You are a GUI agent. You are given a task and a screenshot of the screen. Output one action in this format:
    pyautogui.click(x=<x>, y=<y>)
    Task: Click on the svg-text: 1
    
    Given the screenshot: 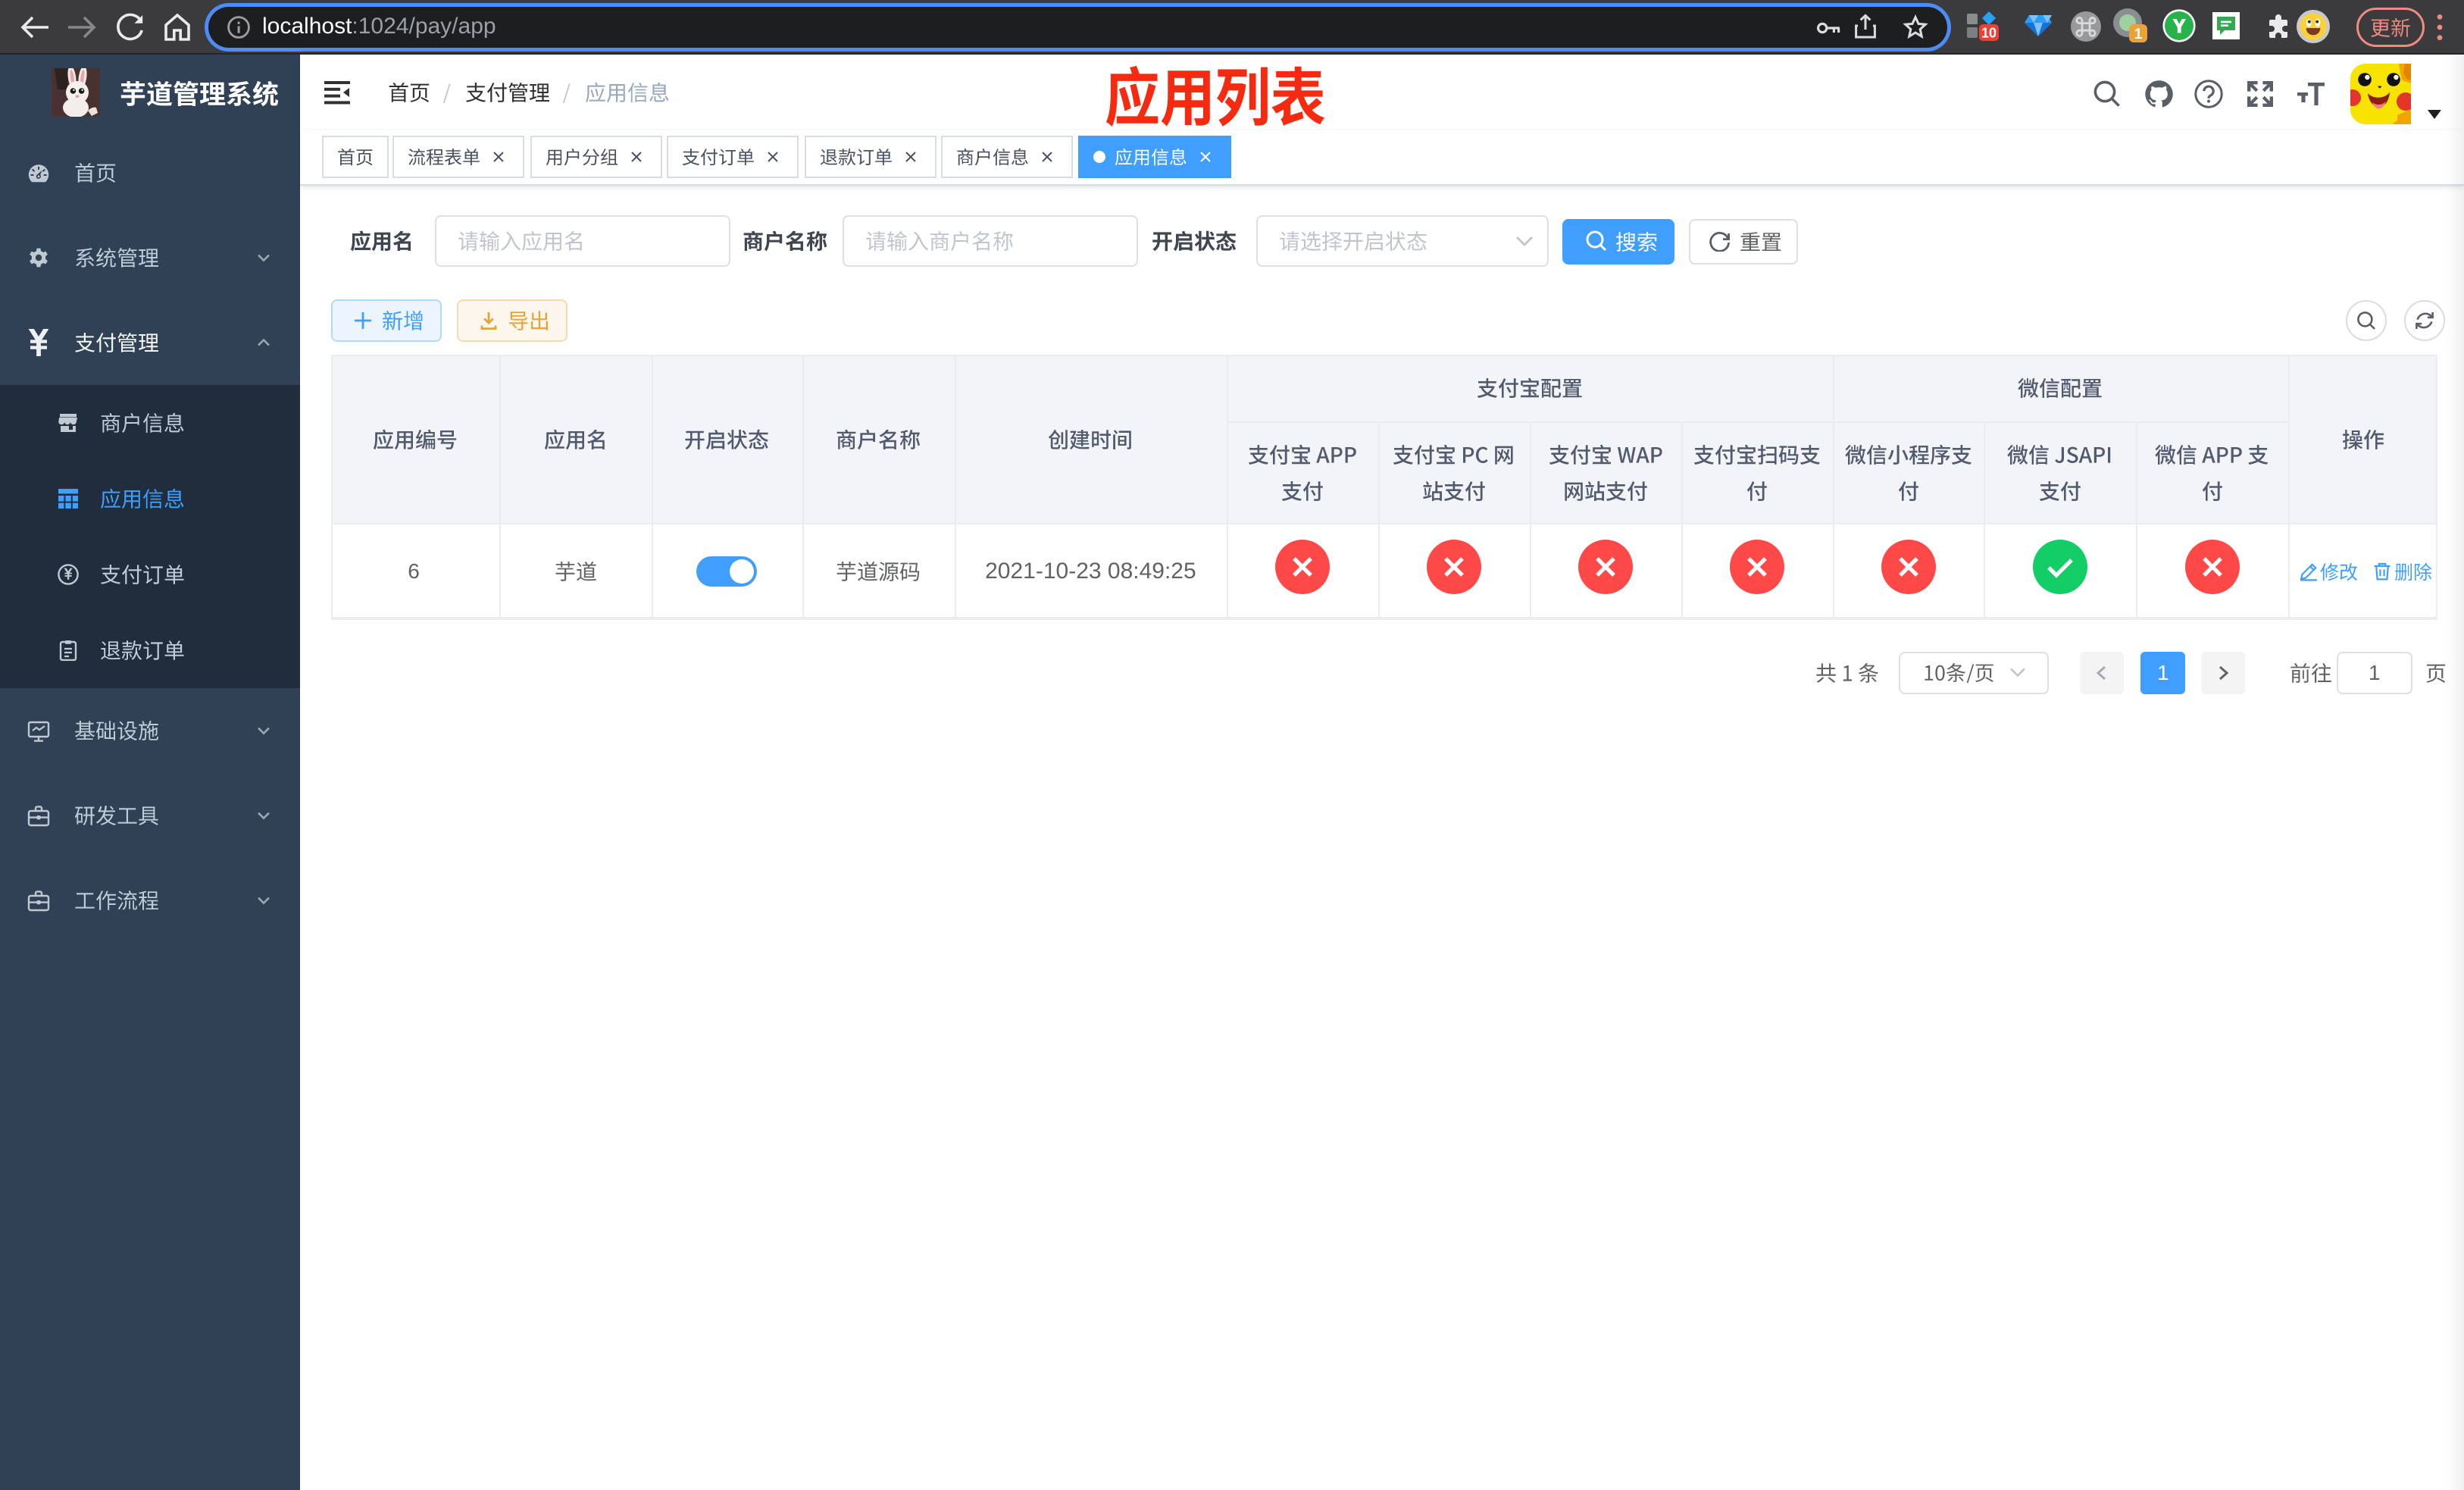 What is the action you would take?
    pyautogui.click(x=2138, y=35)
    